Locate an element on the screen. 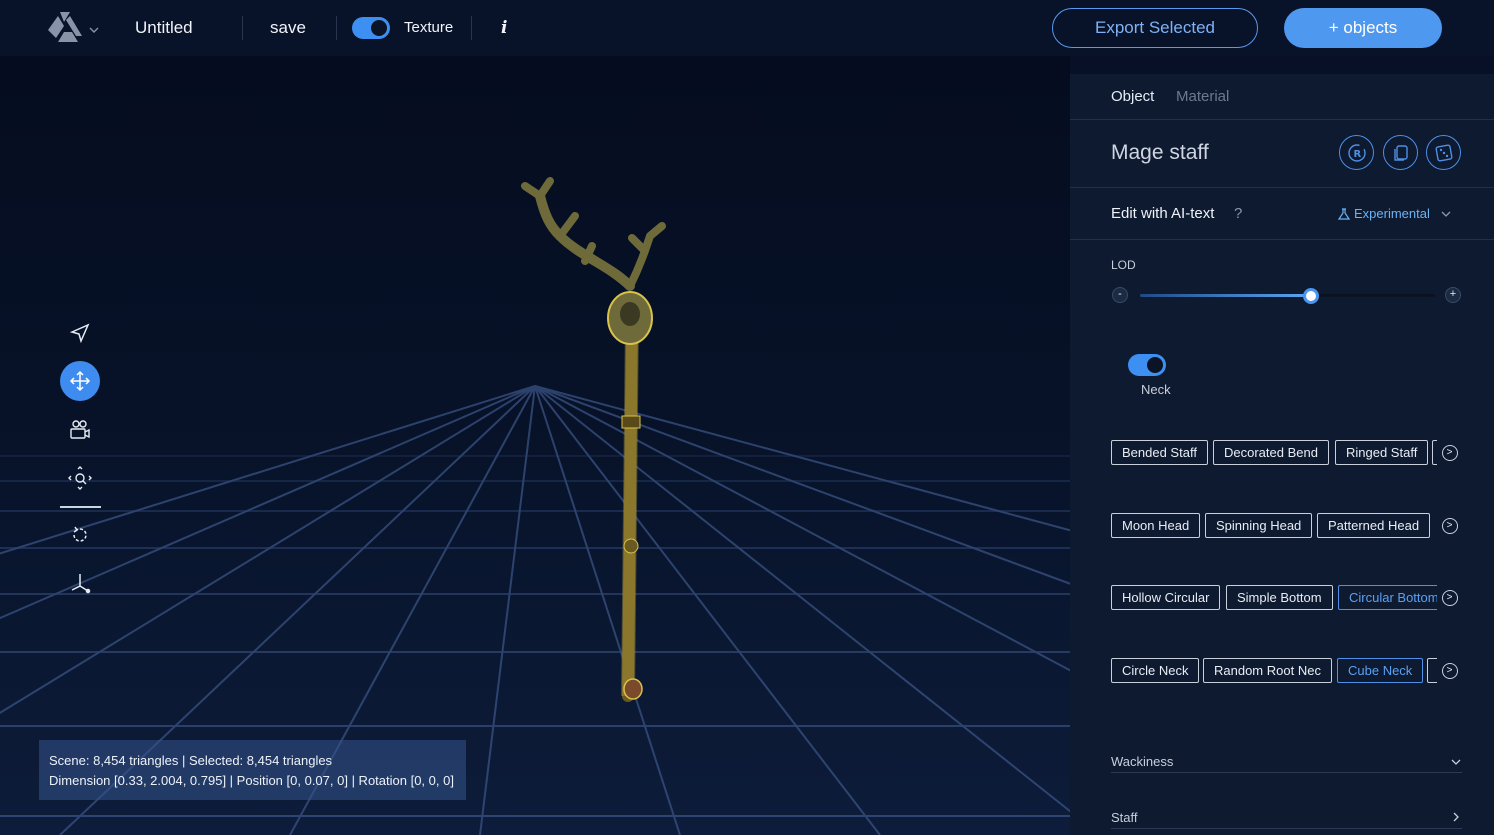 The width and height of the screenshot is (1494, 835). svg-text: R is located at coordinates (1357, 154).